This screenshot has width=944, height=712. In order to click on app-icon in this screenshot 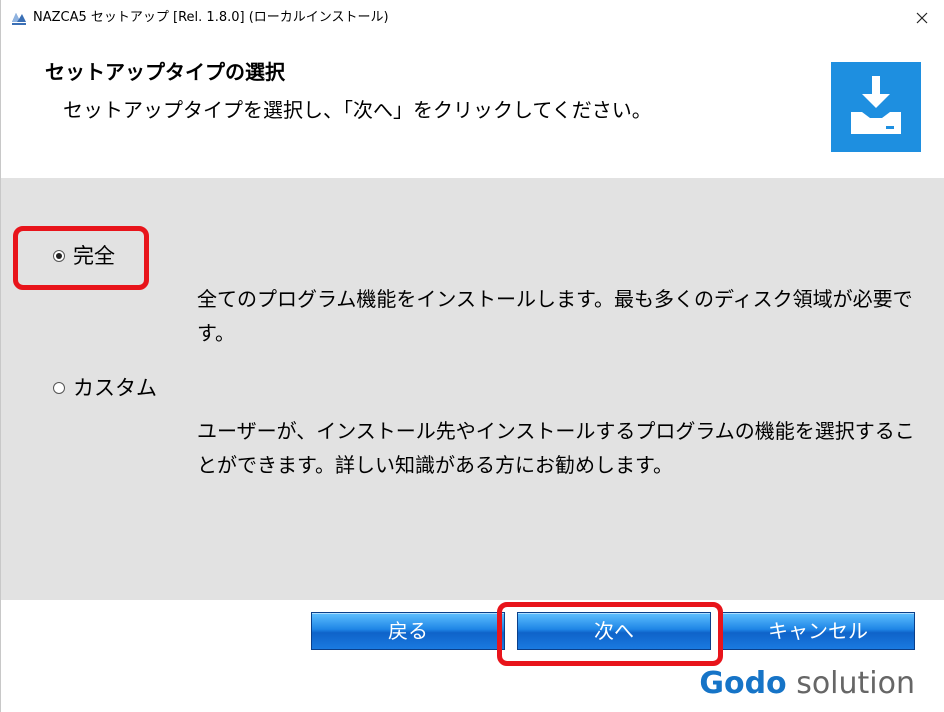, I will do `click(19, 18)`.